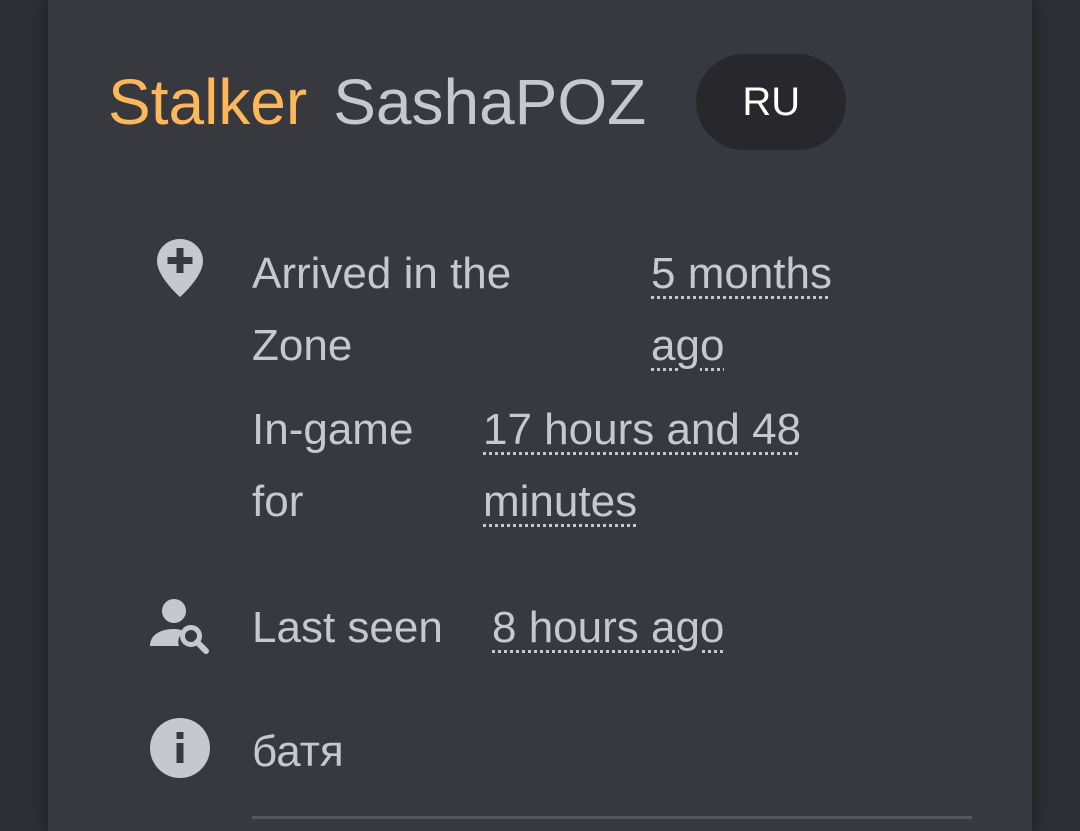  Describe the element at coordinates (347, 627) in the screenshot. I see `last-seen-label: Last seen` at that location.